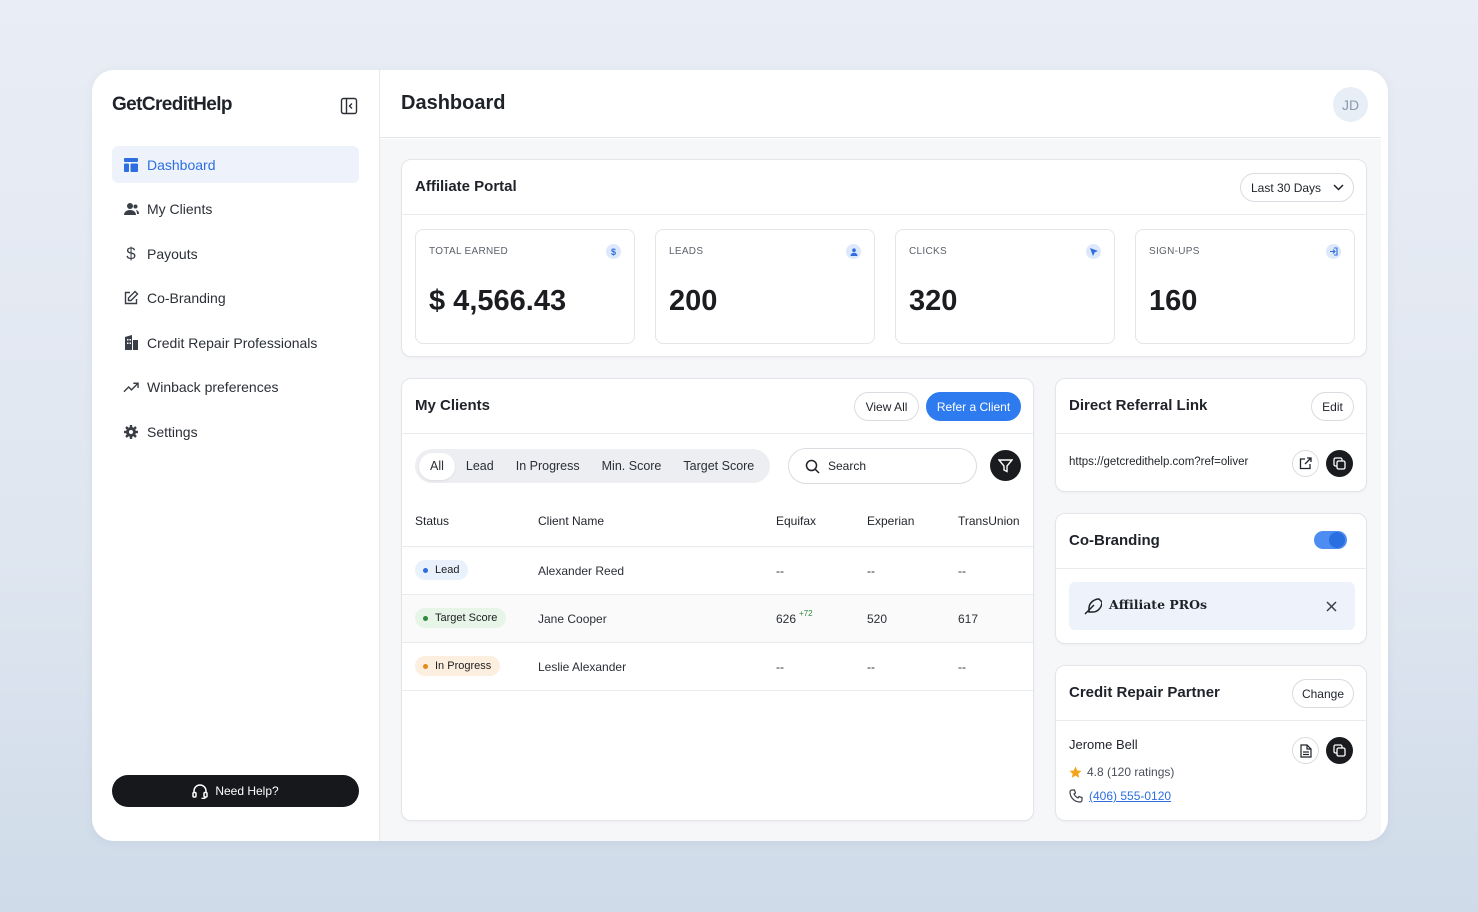  I want to click on transunion-score: 617, so click(968, 619).